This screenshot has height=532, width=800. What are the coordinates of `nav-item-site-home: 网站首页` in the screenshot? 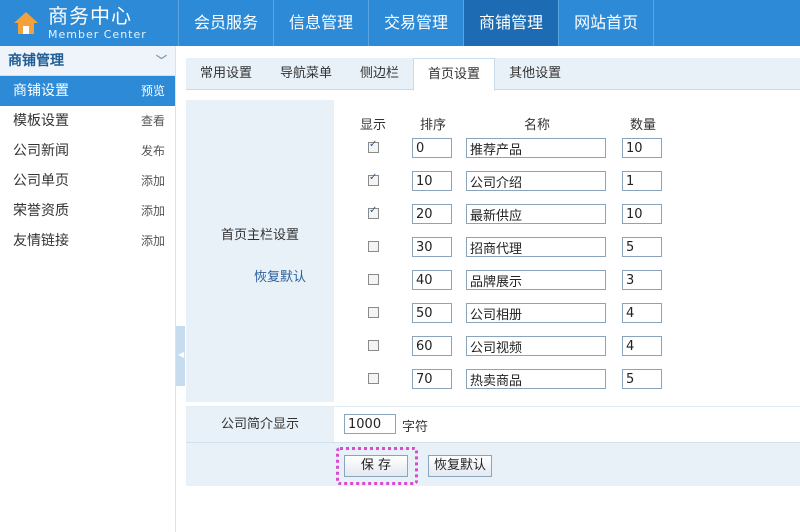 It's located at (606, 23).